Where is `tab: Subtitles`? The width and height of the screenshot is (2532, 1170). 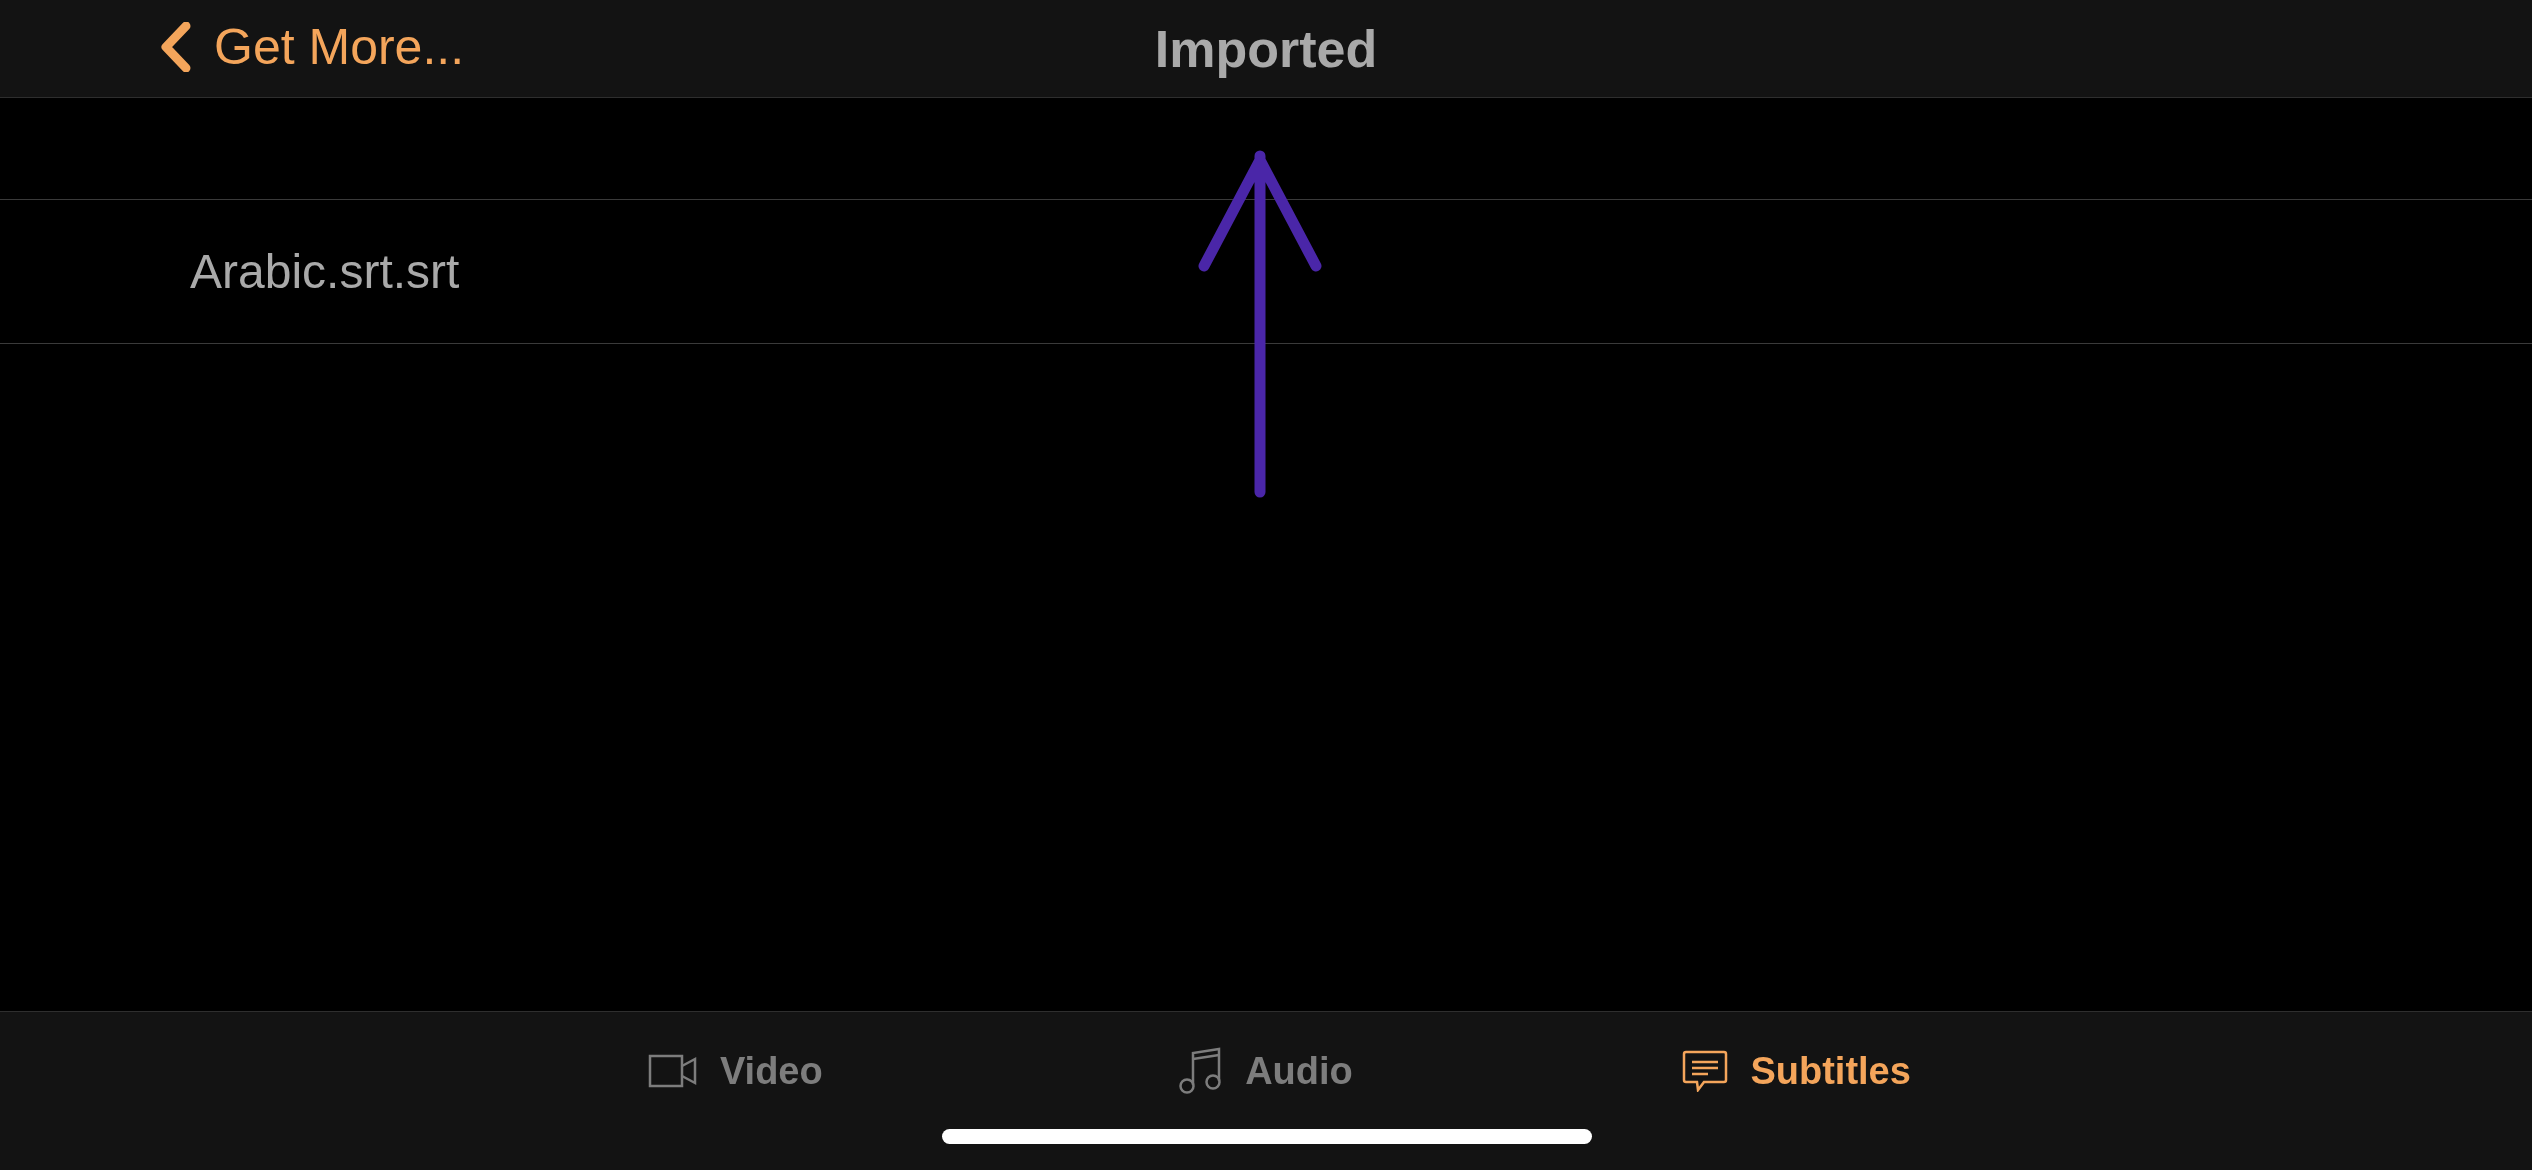 tab: Subtitles is located at coordinates (1796, 1071).